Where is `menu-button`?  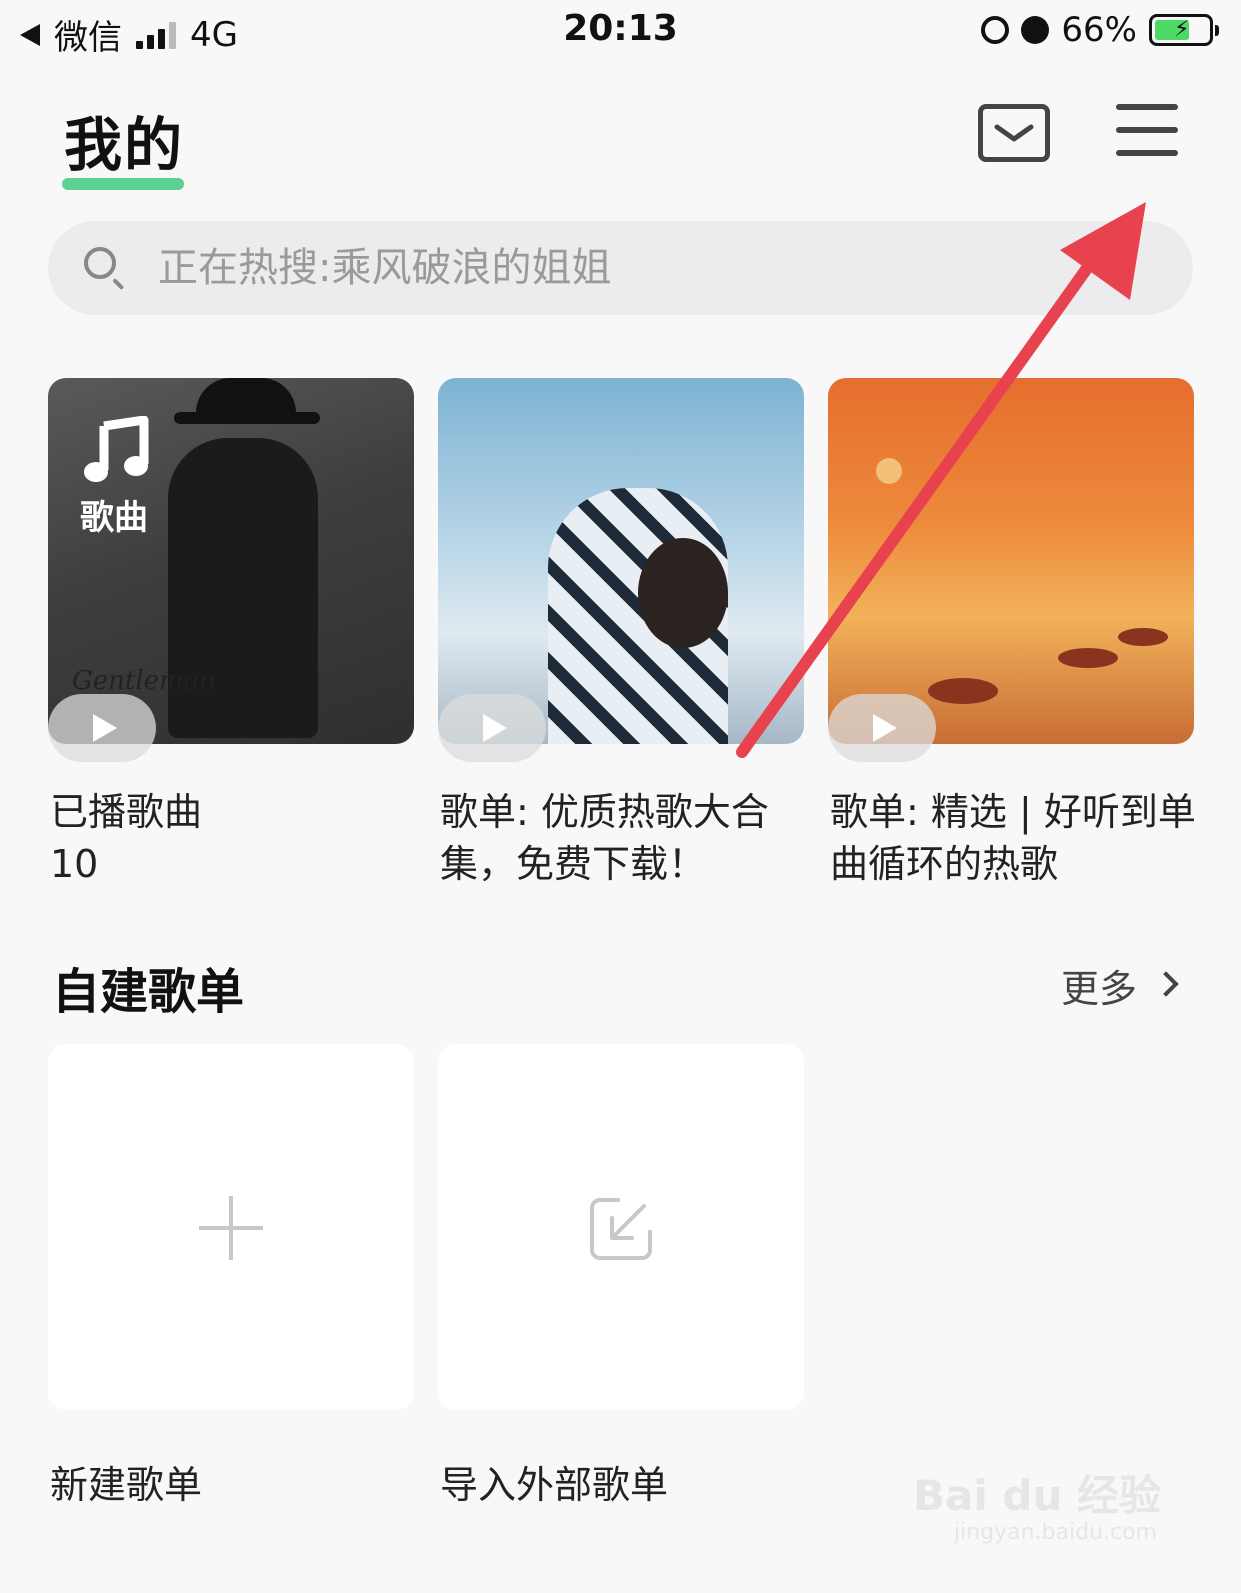 menu-button is located at coordinates (1147, 133).